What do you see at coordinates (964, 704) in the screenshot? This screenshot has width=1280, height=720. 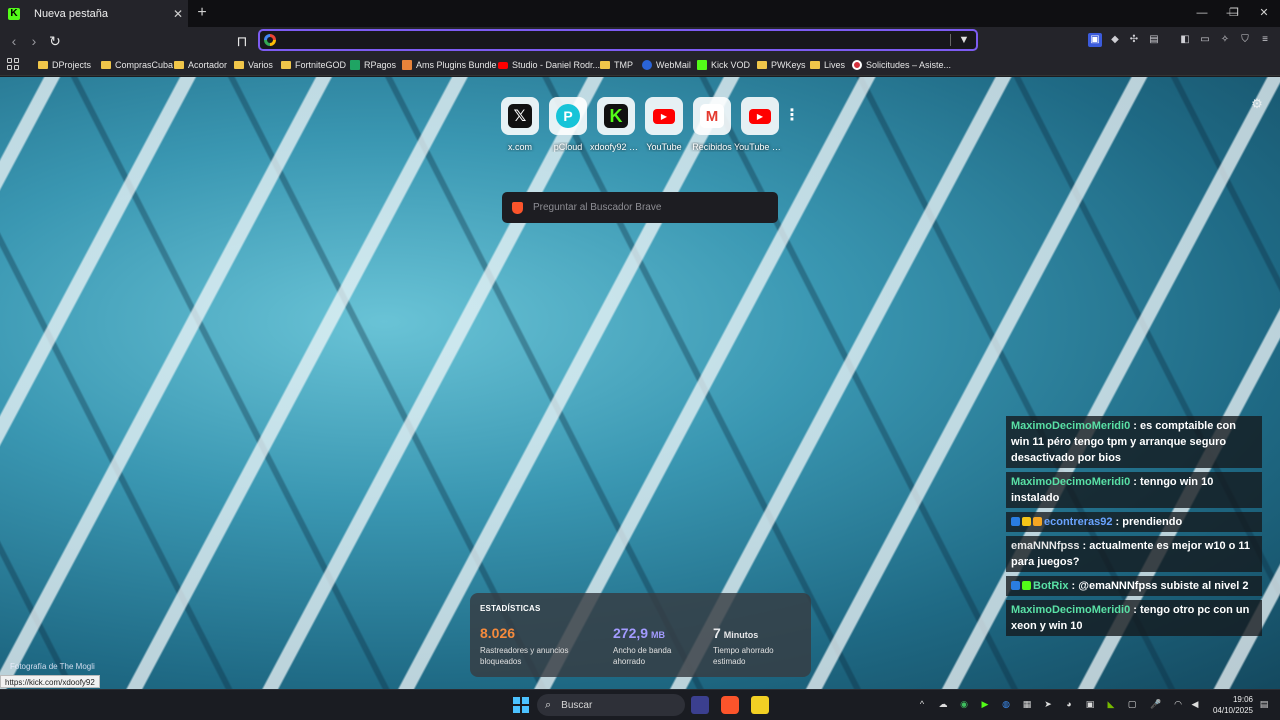 I see `tray-app-icon: ◉` at bounding box center [964, 704].